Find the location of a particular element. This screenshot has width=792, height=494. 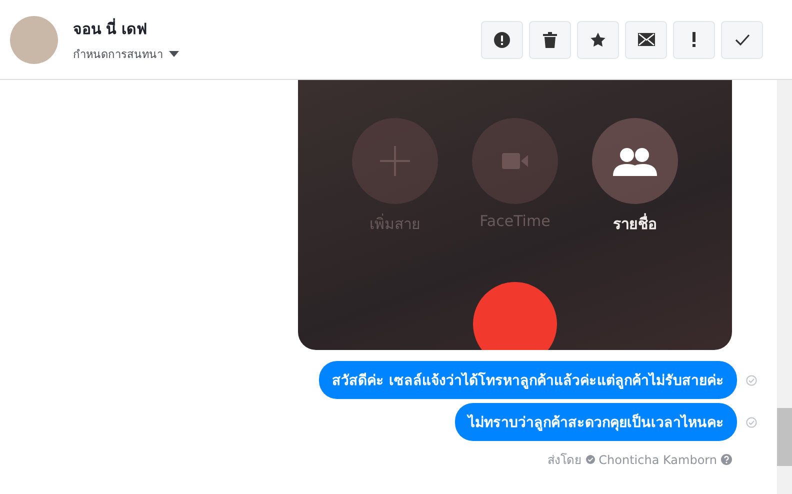

check-button is located at coordinates (742, 39).